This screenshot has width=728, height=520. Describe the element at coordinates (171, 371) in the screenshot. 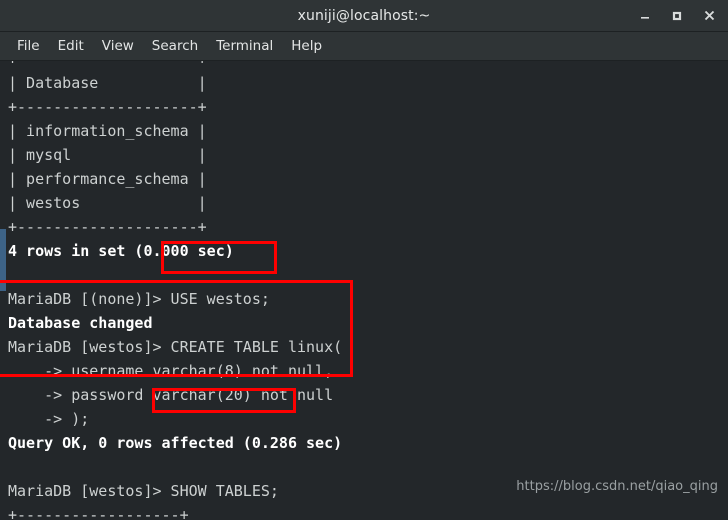

I see `terminal-line: -> username varchar(8) not null,` at that location.